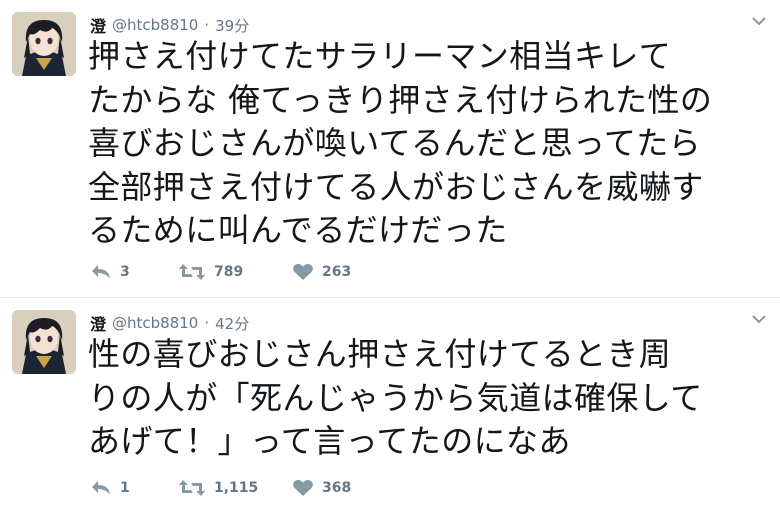 The image size is (780, 518). Describe the element at coordinates (337, 272) in the screenshot. I see `like-count: 263` at that location.